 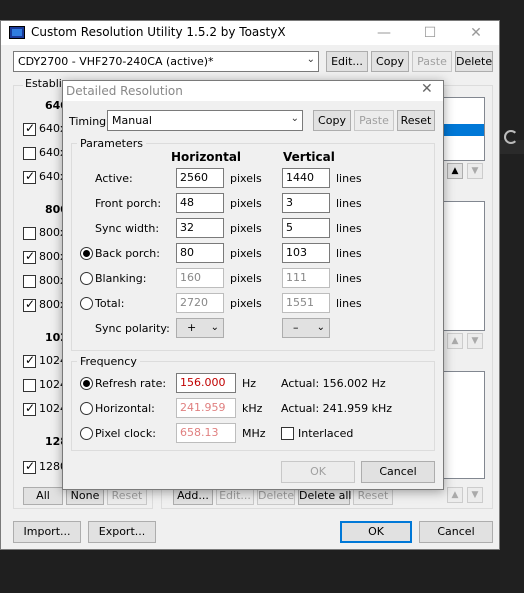 What do you see at coordinates (206, 157) in the screenshot?
I see `horizontal-header: Horizontal` at bounding box center [206, 157].